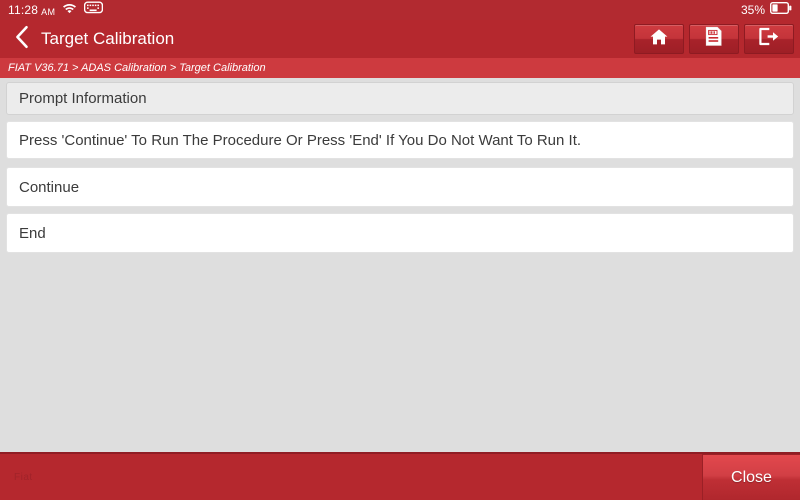 The width and height of the screenshot is (800, 500). I want to click on status-bar: 11:28 AM 35%, so click(400, 10).